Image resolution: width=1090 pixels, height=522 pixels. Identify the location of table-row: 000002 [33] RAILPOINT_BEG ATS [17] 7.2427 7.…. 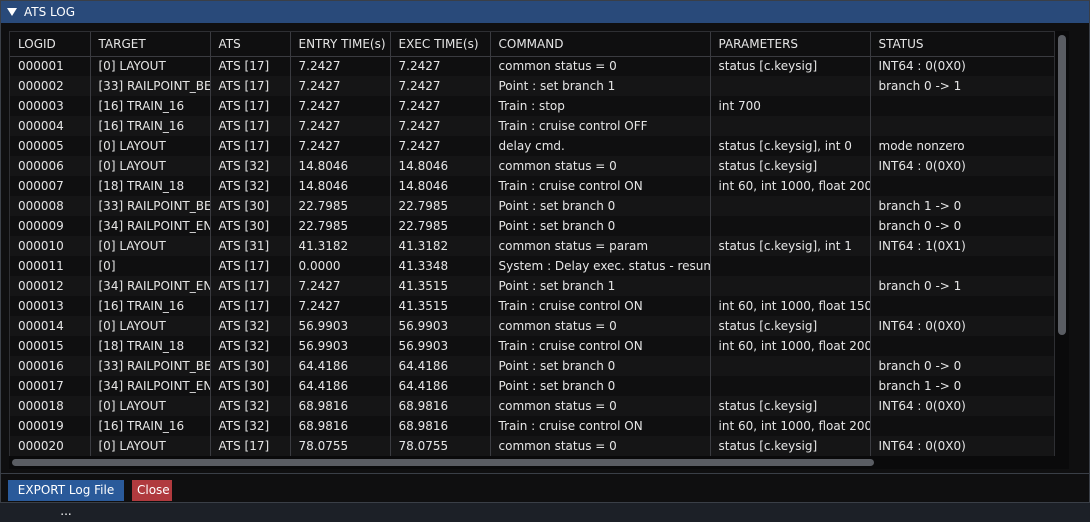
(532, 86).